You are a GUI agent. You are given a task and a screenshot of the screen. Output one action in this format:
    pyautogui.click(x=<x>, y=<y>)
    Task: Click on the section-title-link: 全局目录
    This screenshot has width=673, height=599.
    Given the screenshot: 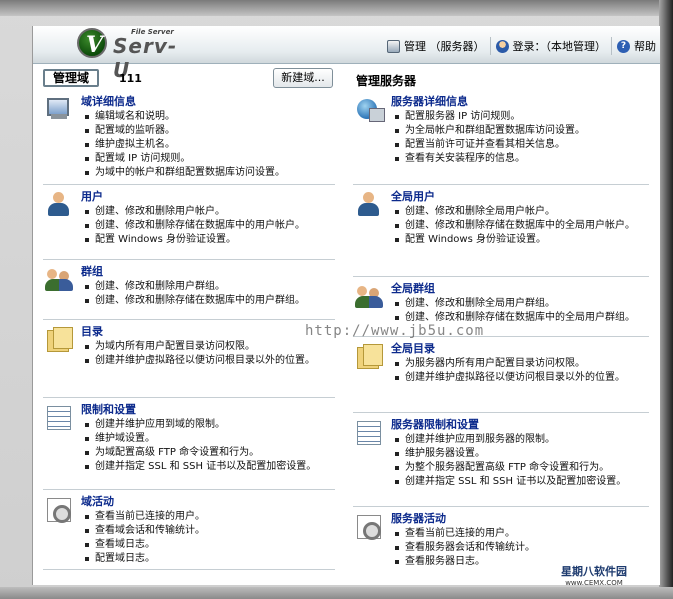 What is the action you would take?
    pyautogui.click(x=520, y=349)
    